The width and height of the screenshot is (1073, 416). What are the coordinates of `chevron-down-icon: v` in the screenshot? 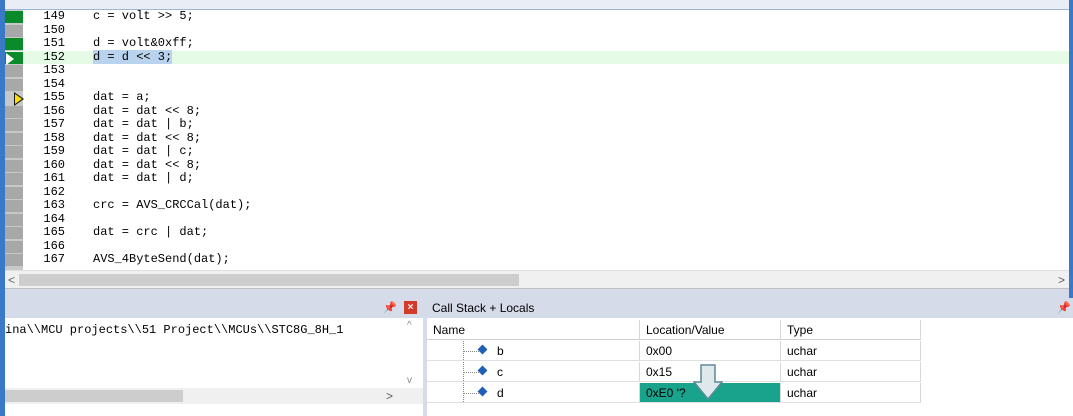 It's located at (409, 380).